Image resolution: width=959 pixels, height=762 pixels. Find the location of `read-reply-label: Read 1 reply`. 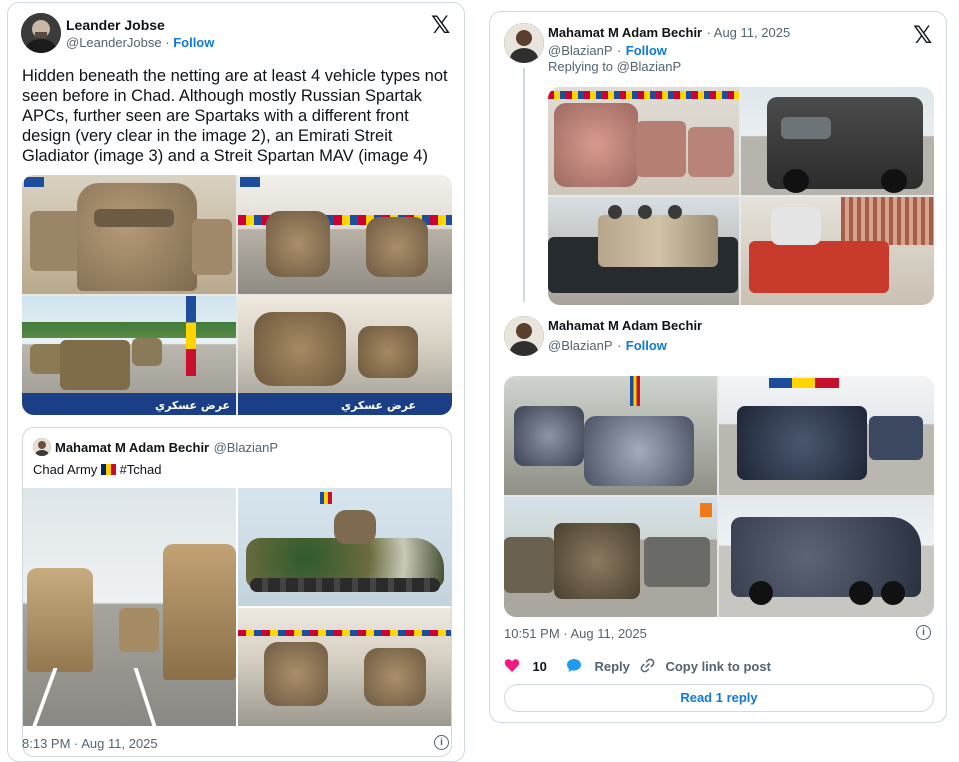

read-reply-label: Read 1 reply is located at coordinates (719, 697).